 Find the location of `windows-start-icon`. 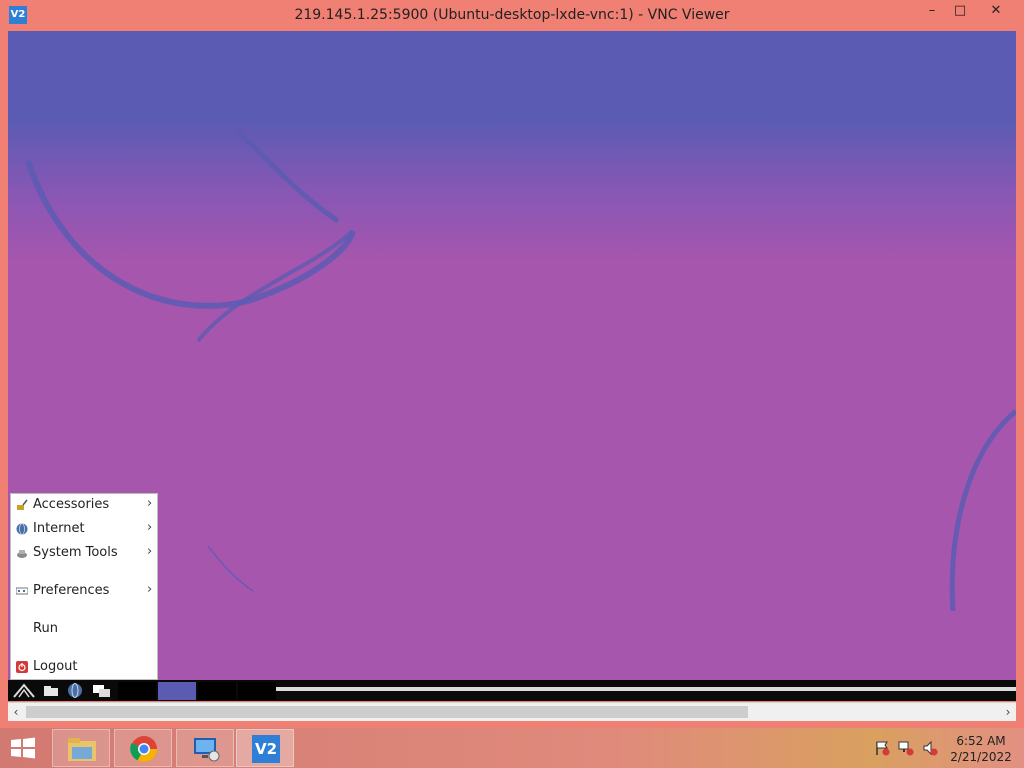

windows-start-icon is located at coordinates (23, 748).